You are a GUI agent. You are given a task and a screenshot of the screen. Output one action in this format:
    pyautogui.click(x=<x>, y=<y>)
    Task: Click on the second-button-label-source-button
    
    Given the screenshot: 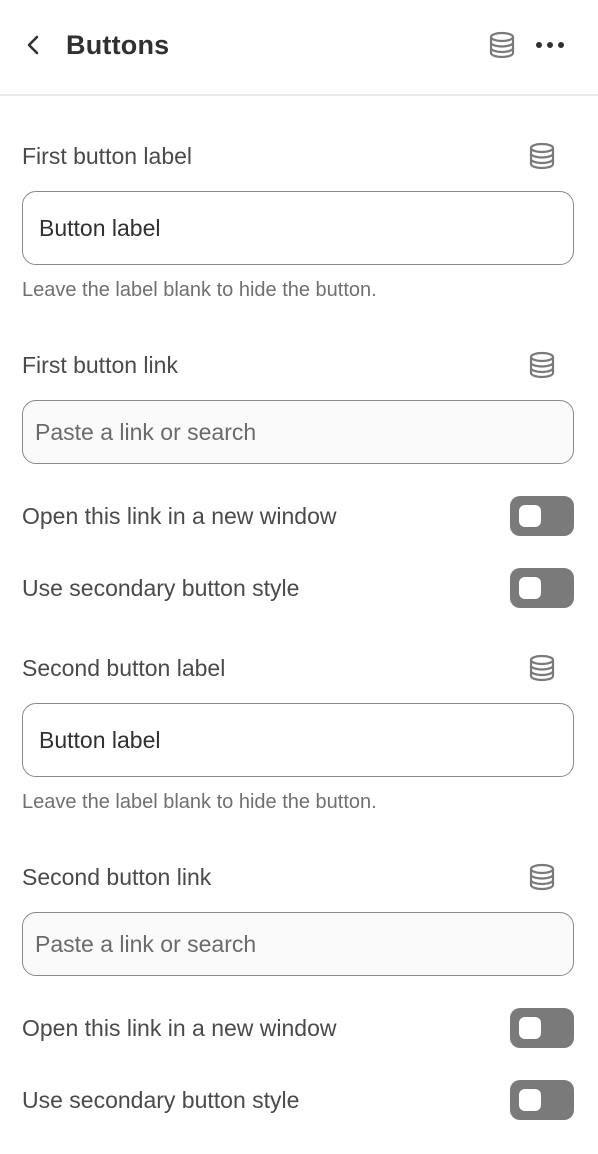 What is the action you would take?
    pyautogui.click(x=542, y=668)
    